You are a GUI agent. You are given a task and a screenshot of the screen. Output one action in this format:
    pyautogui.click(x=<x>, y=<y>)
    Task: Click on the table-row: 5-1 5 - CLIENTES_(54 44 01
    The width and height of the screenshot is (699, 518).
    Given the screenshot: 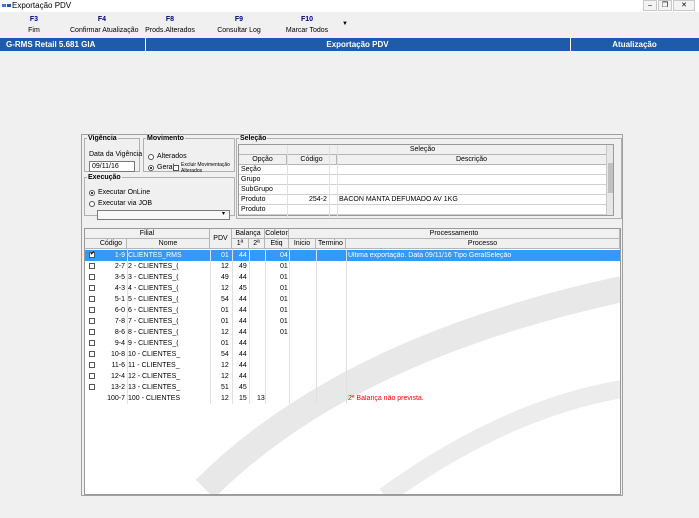 What is the action you would take?
    pyautogui.click(x=352, y=299)
    